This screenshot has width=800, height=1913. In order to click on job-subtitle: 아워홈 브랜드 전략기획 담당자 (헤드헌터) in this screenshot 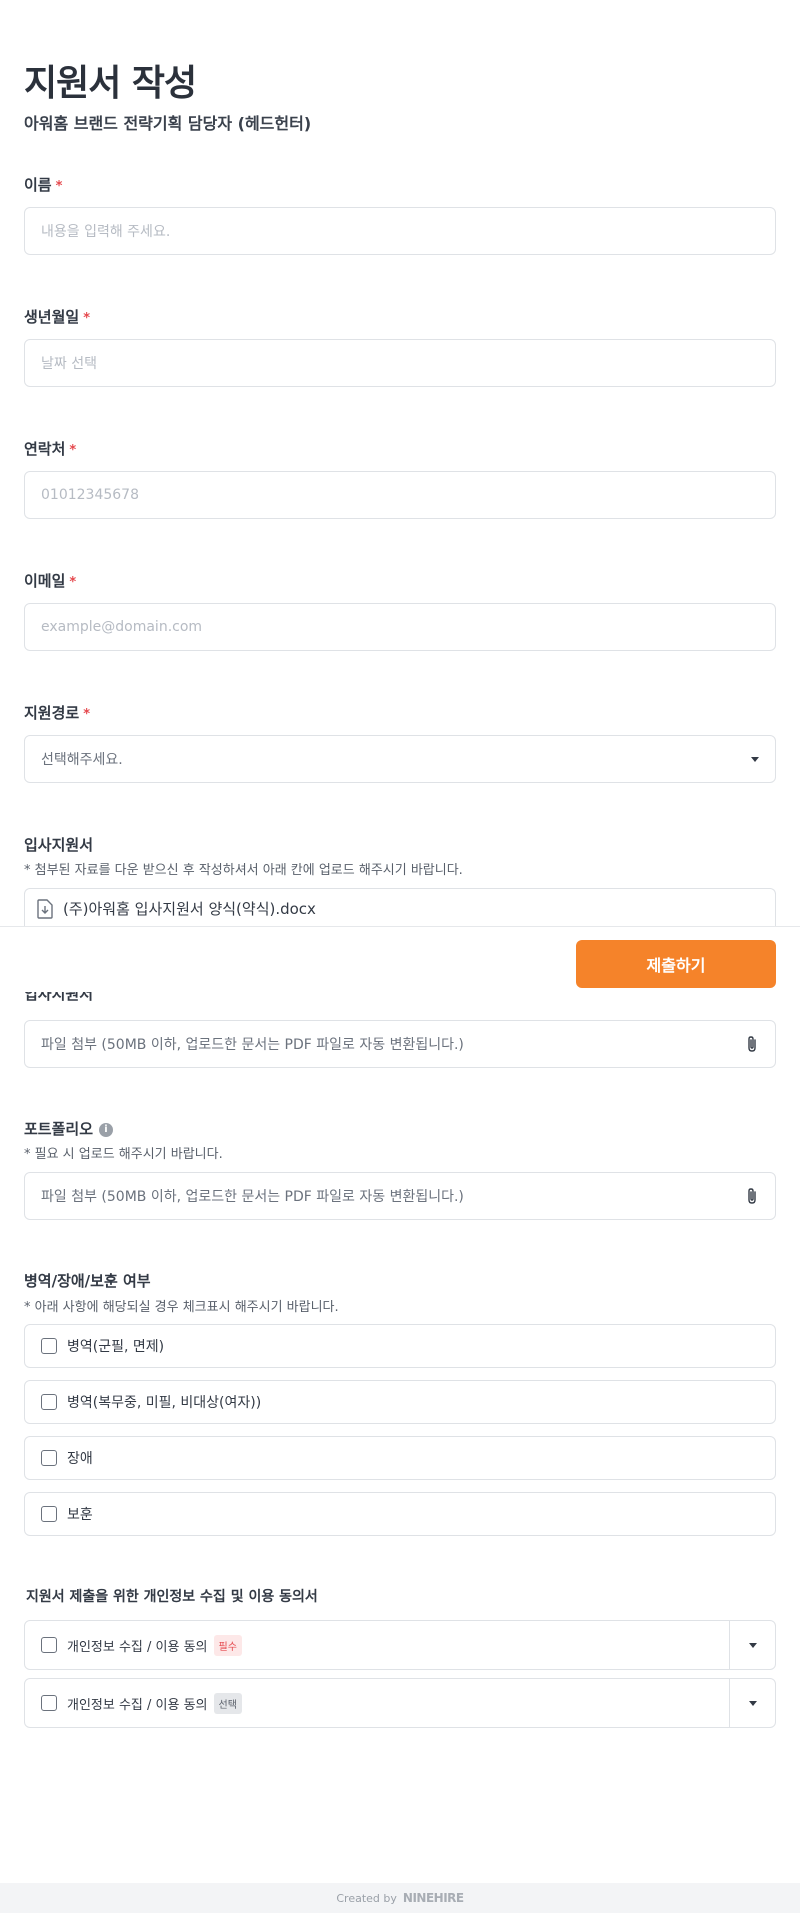, I will do `click(168, 123)`.